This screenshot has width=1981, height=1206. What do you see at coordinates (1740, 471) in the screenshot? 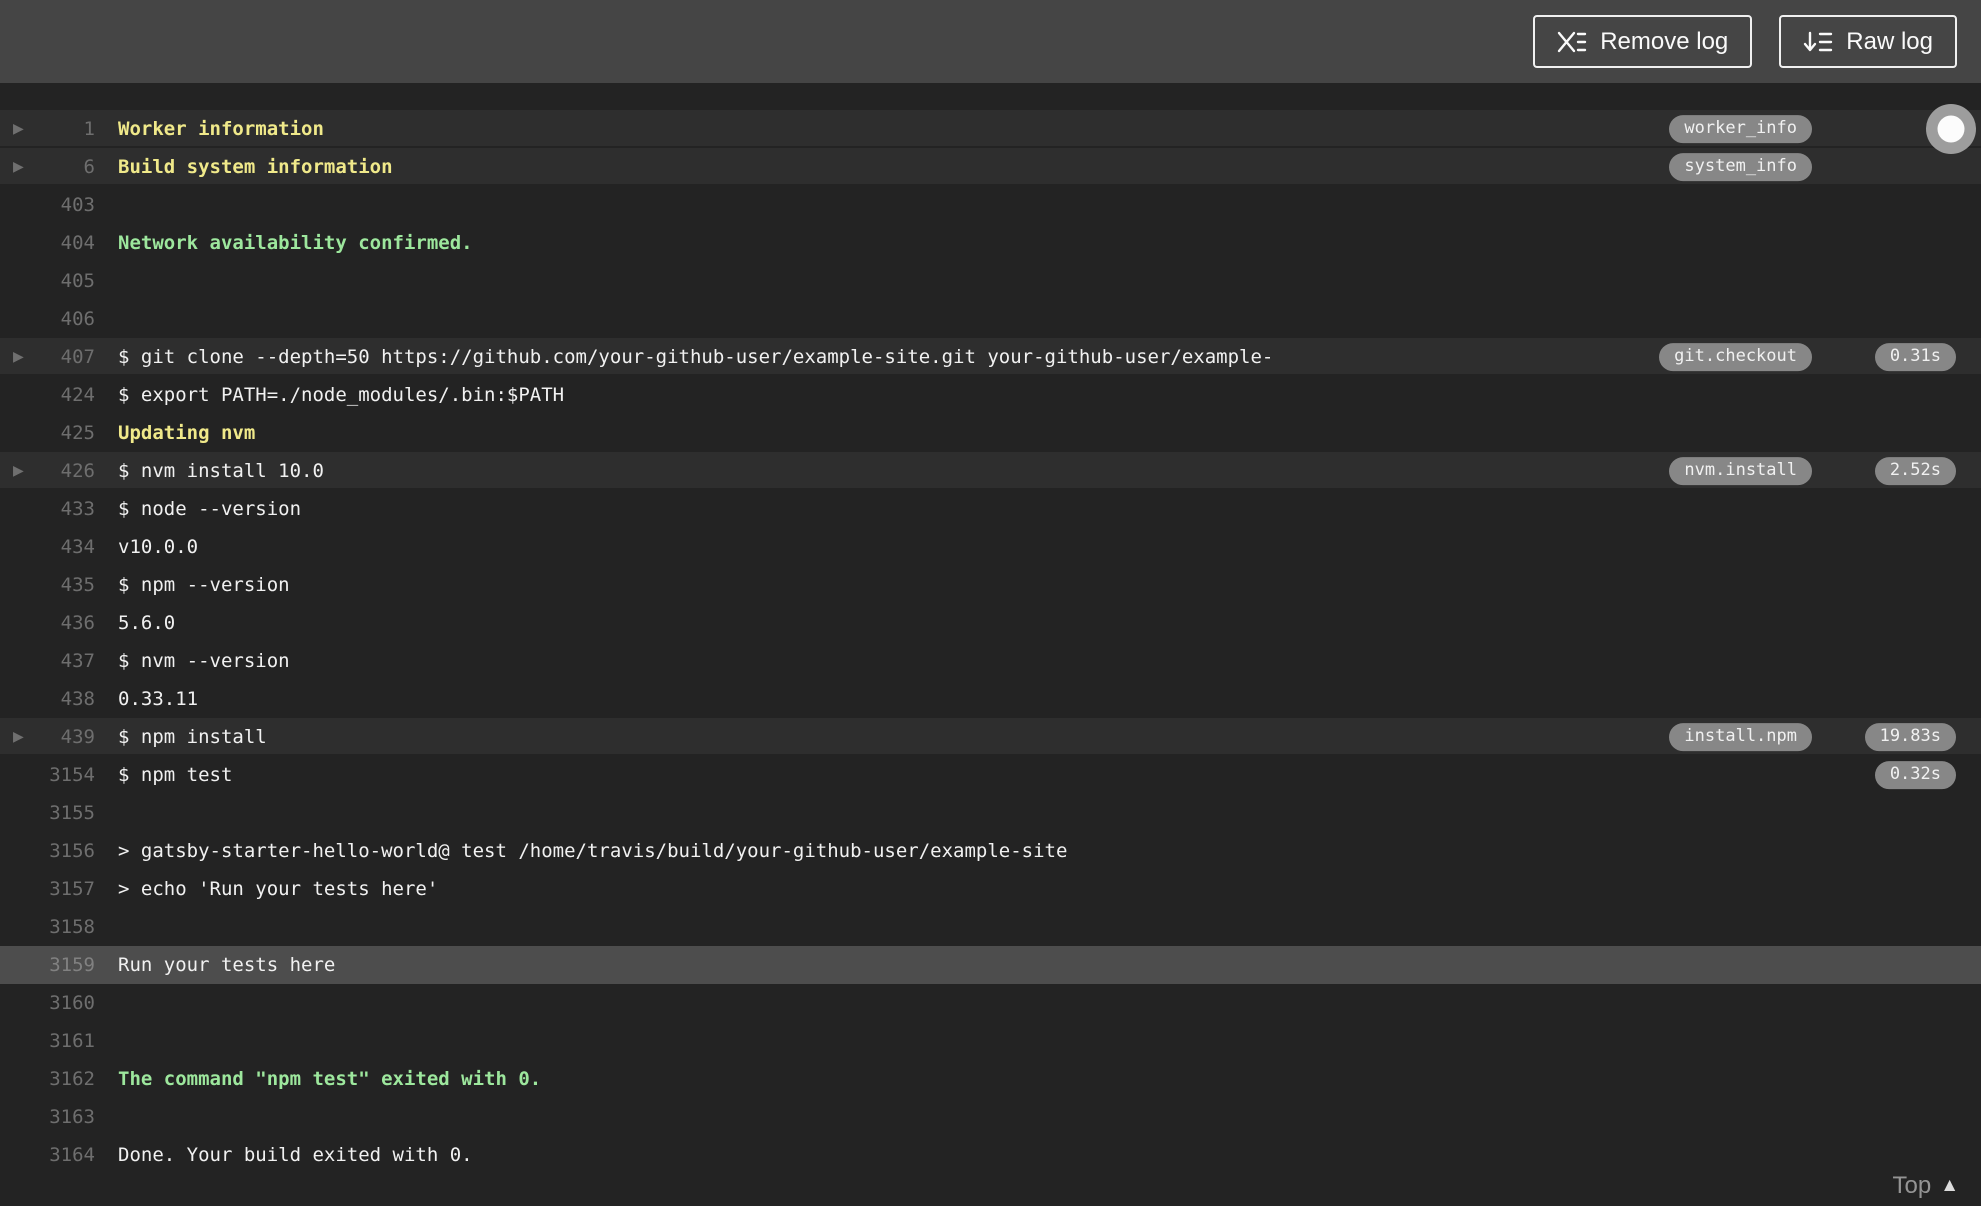
I see `stage-tag: nvm.install` at bounding box center [1740, 471].